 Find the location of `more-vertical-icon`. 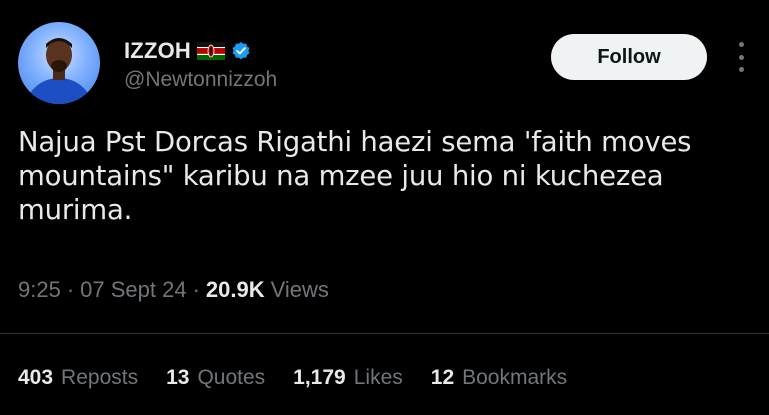

more-vertical-icon is located at coordinates (741, 57).